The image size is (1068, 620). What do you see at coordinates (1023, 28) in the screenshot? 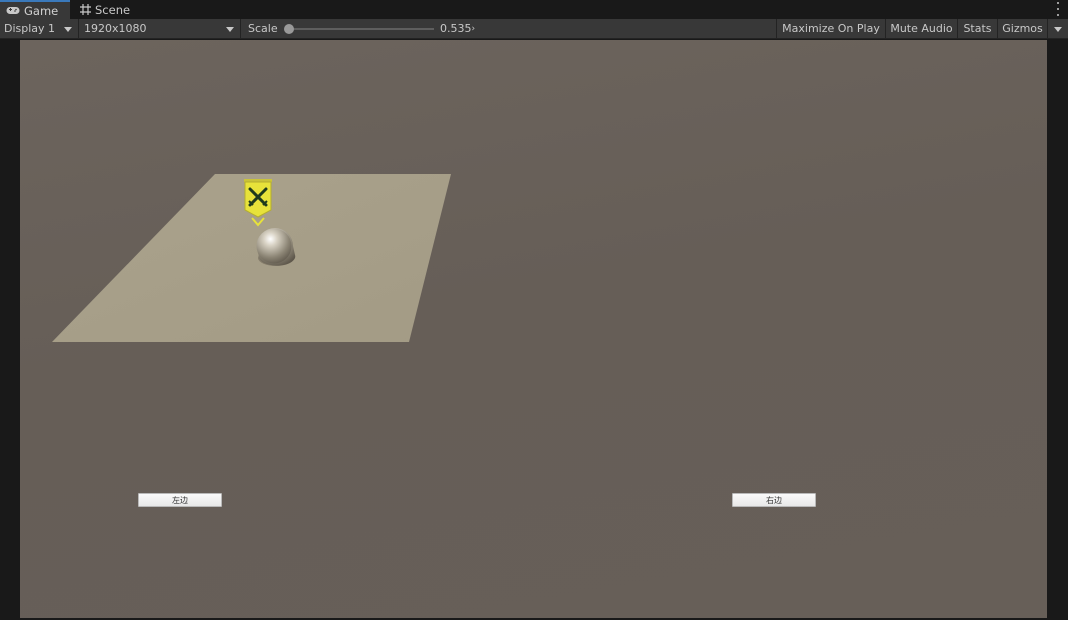
I see `gizmos-toggle: Gizmos` at bounding box center [1023, 28].